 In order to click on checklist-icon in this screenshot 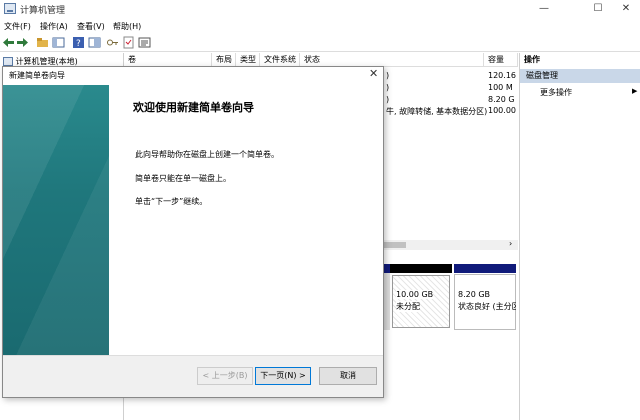, I will do `click(128, 42)`.